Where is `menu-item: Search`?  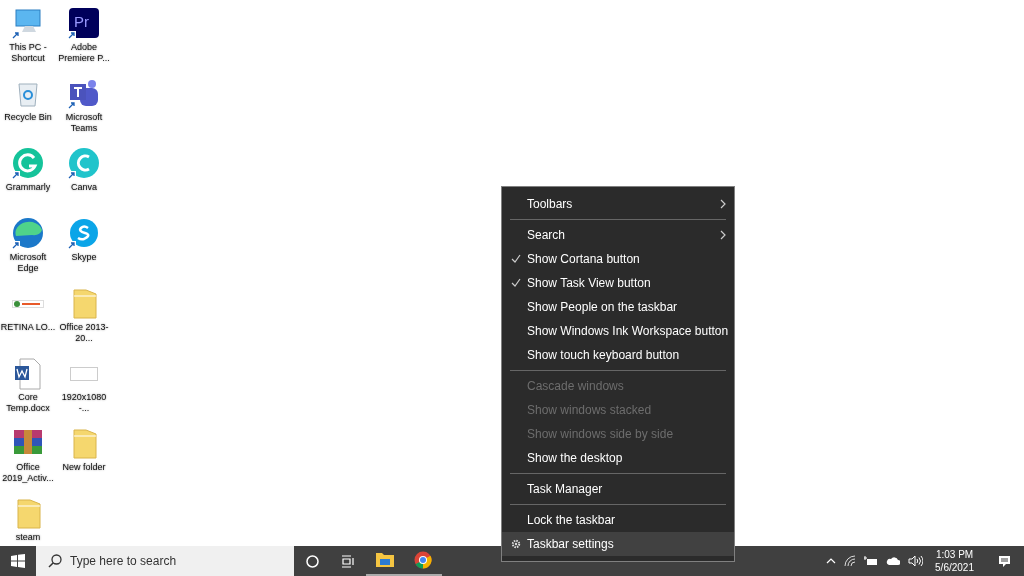
menu-item: Search is located at coordinates (618, 235).